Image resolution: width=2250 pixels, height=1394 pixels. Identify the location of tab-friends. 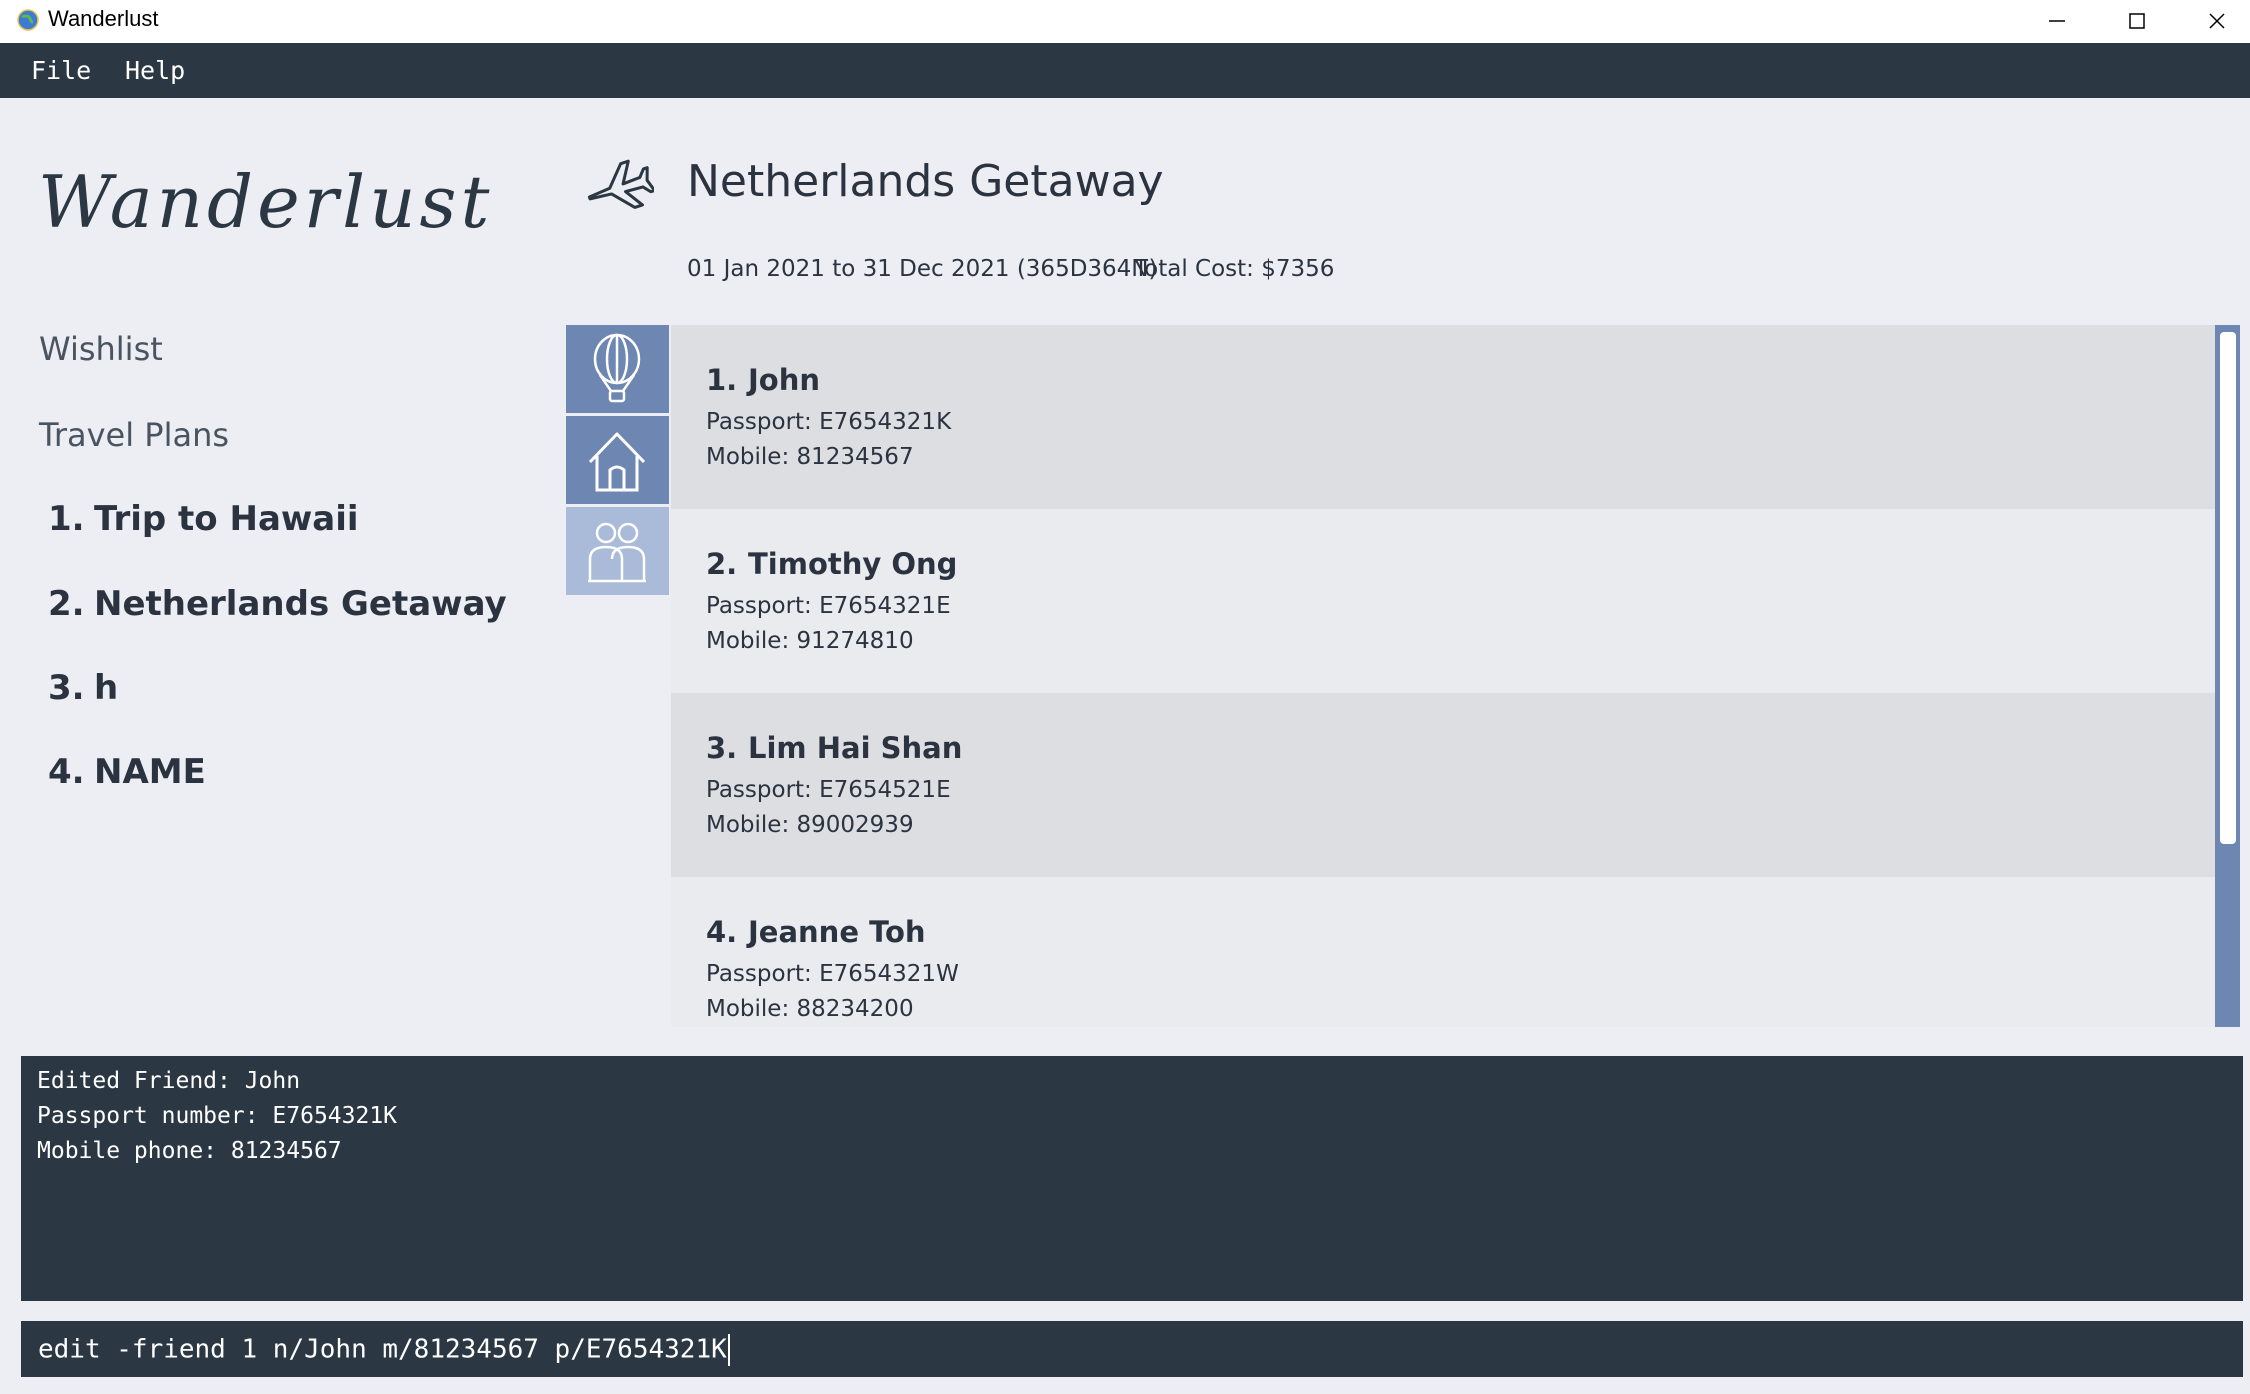
(617, 551).